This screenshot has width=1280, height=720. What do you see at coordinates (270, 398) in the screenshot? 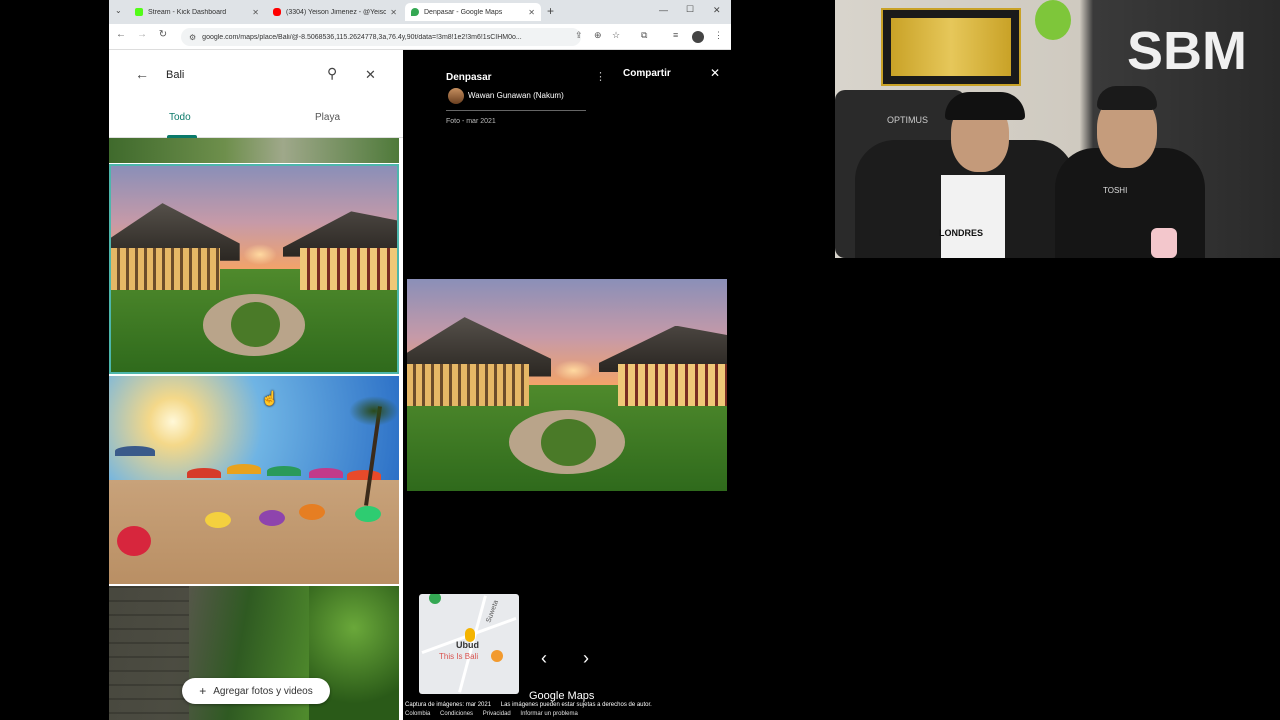
I see `cursor-hand-icon: ☝` at bounding box center [270, 398].